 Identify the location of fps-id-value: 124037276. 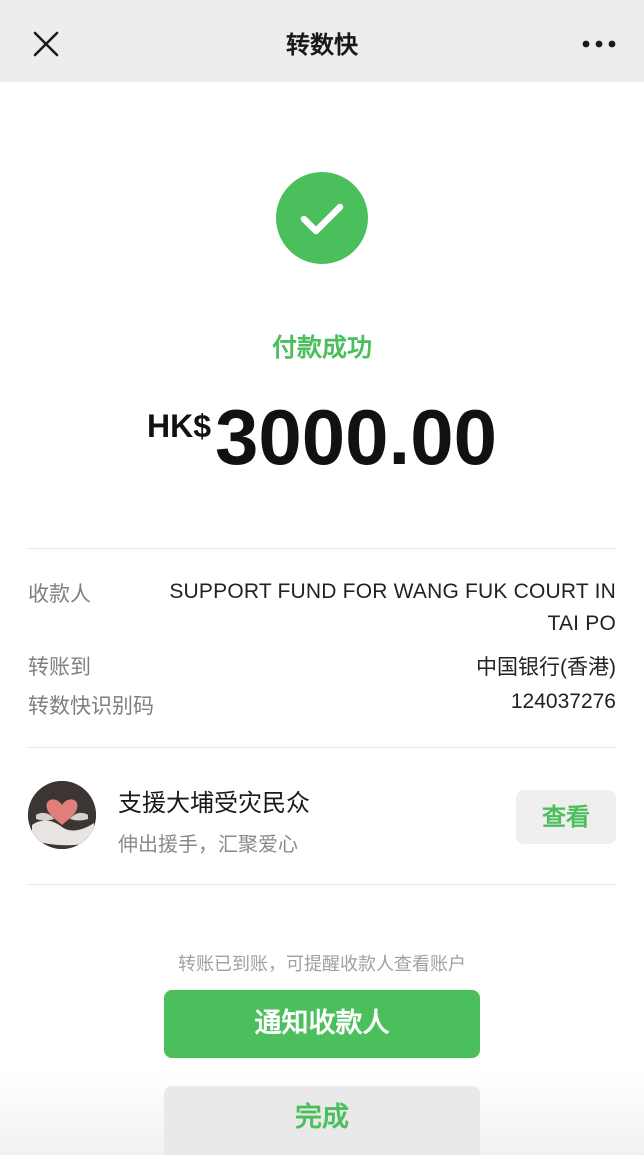
(563, 701).